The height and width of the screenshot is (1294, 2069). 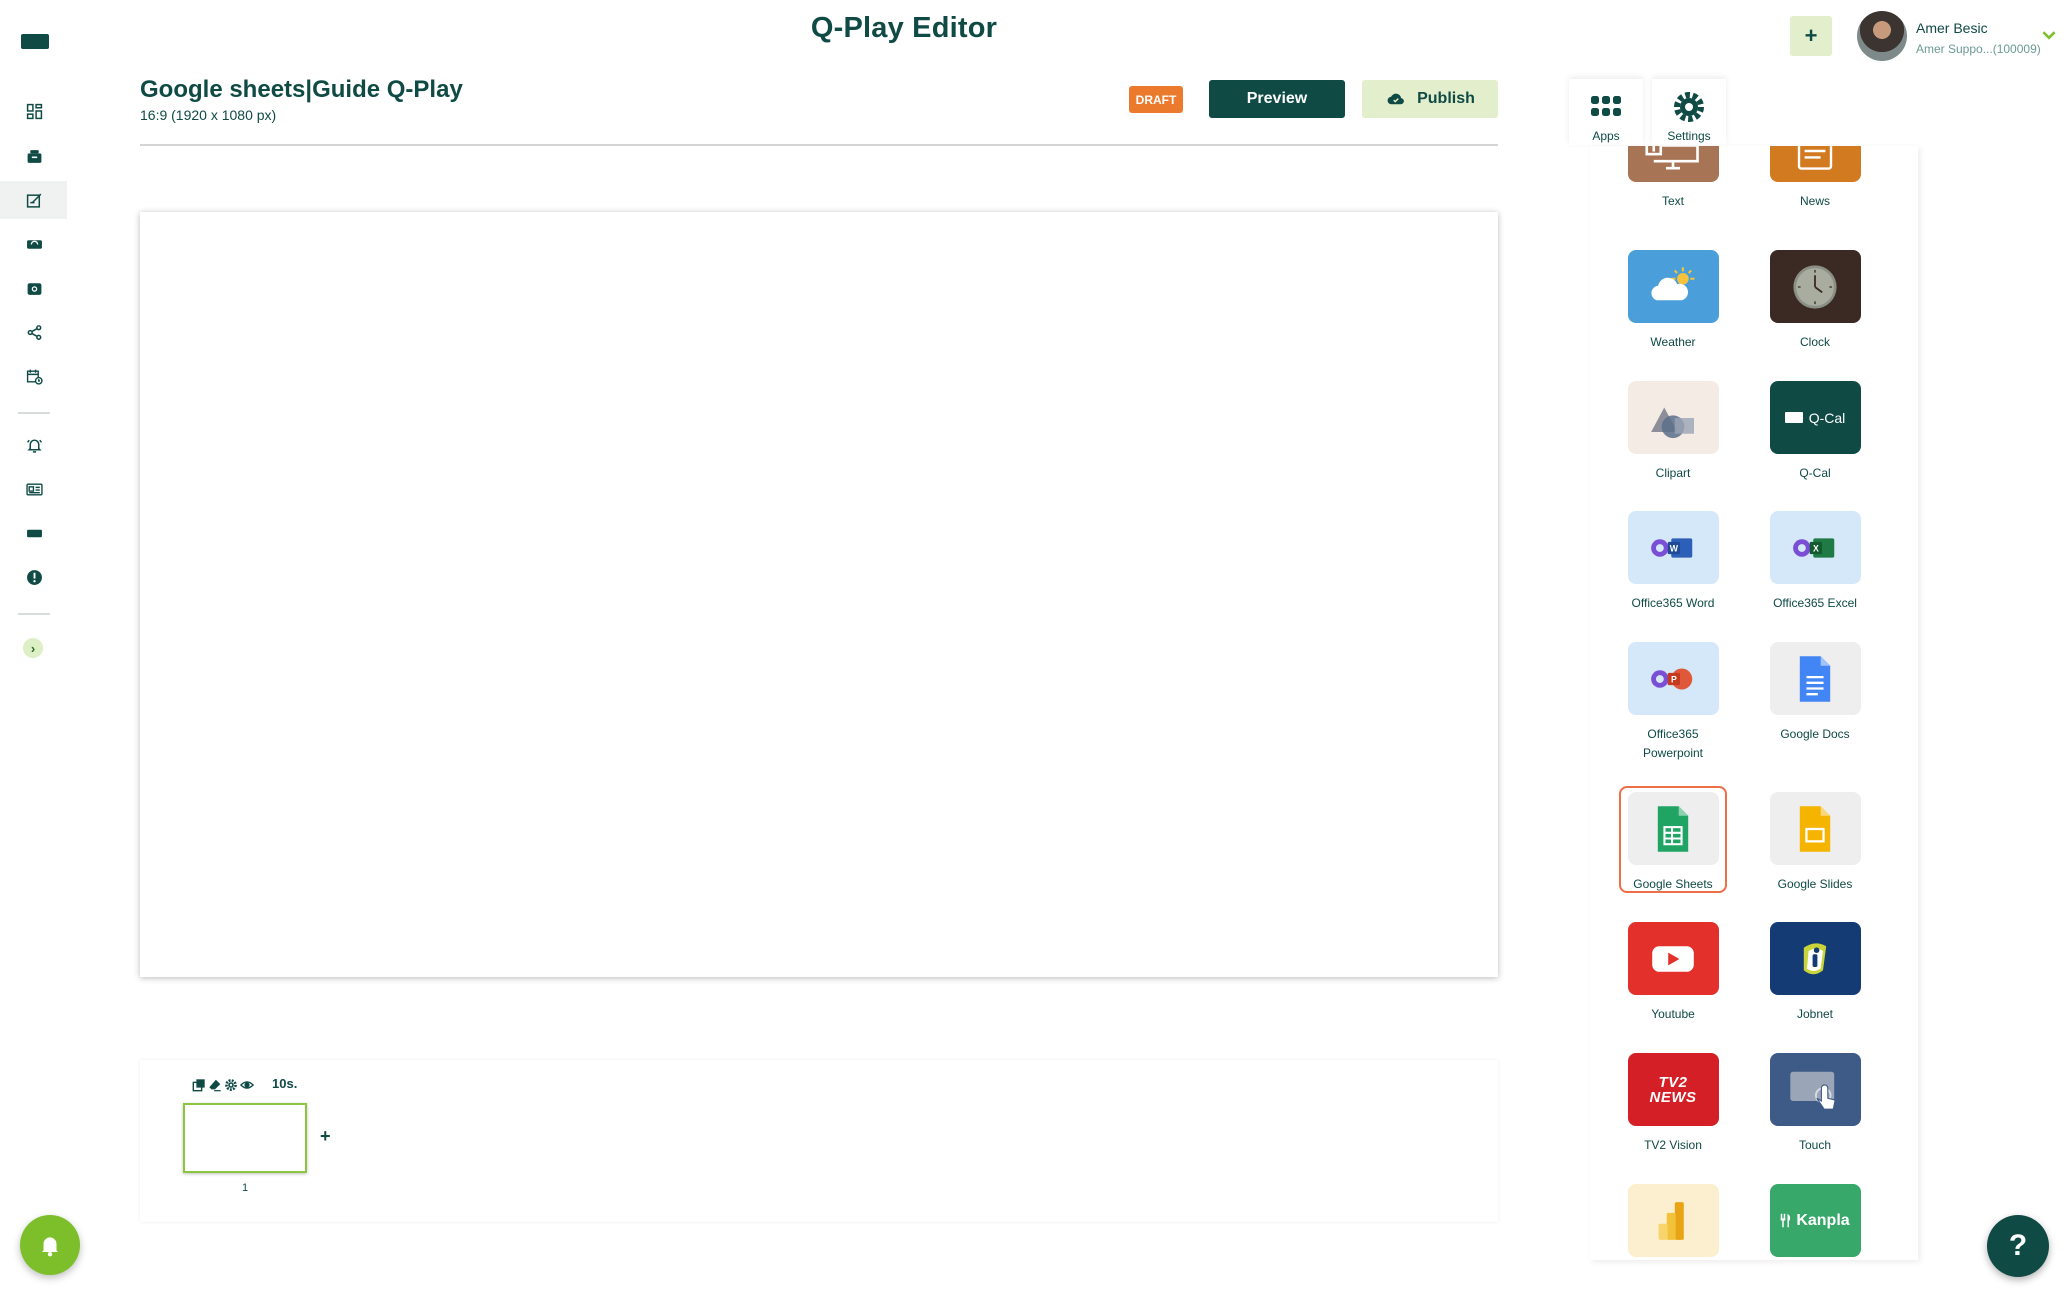 I want to click on app-office365-word: W Office365 Word, so click(x=1673, y=562).